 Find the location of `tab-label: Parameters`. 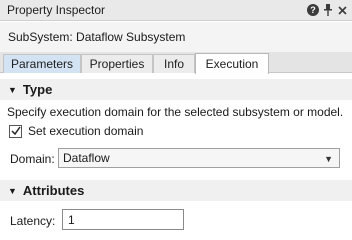

tab-label: Parameters is located at coordinates (42, 64).